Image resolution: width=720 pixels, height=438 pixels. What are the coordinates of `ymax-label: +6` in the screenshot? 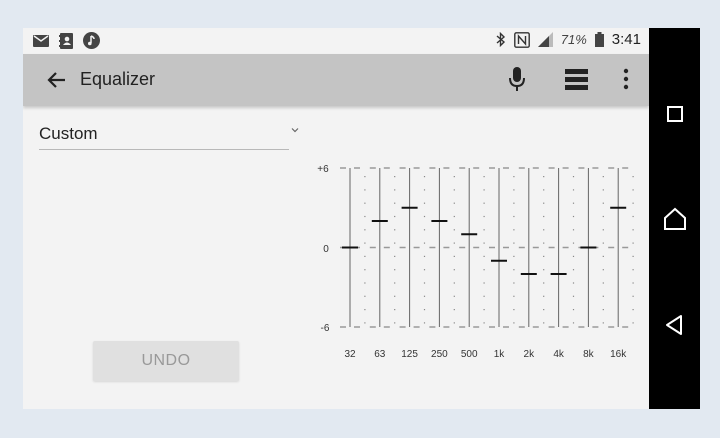 It's located at (323, 169).